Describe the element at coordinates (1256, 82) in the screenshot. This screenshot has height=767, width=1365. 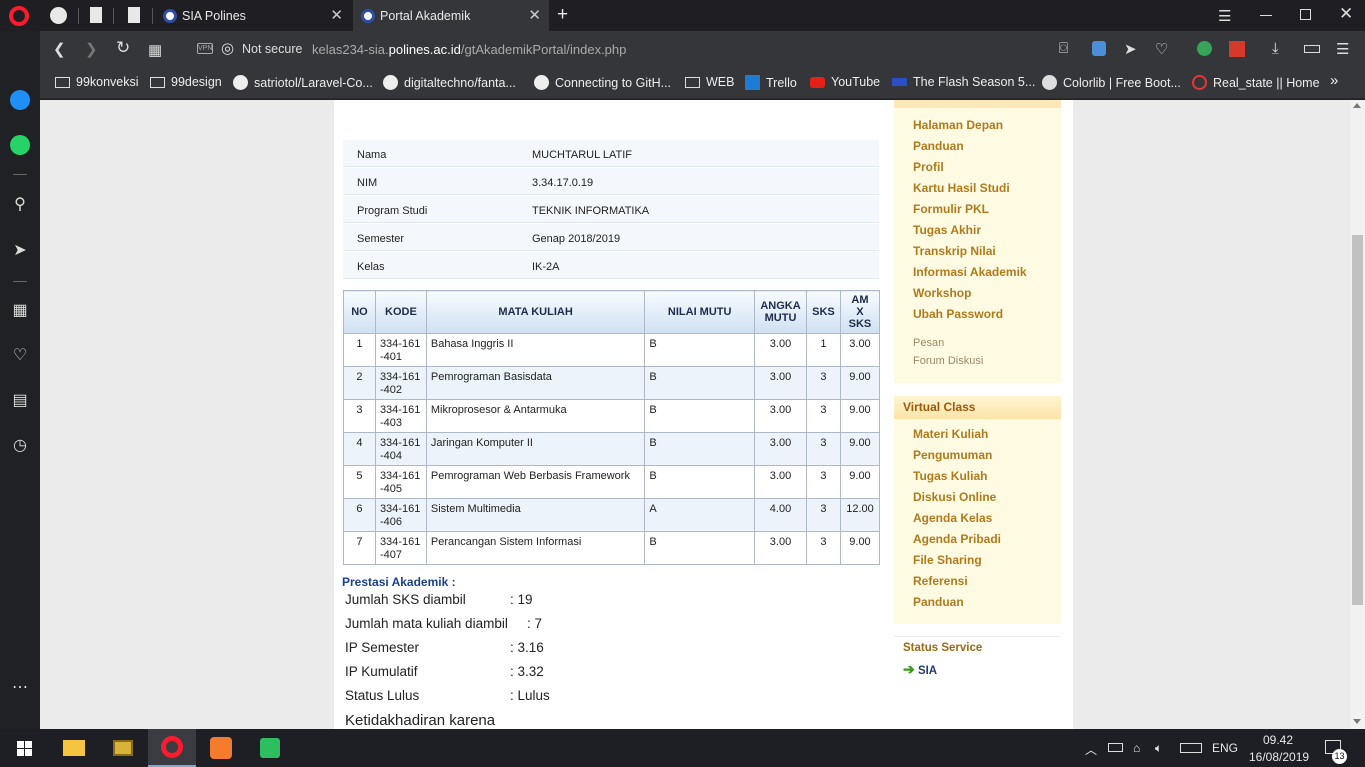
I see `bookmark-item: Real_state || Home` at that location.